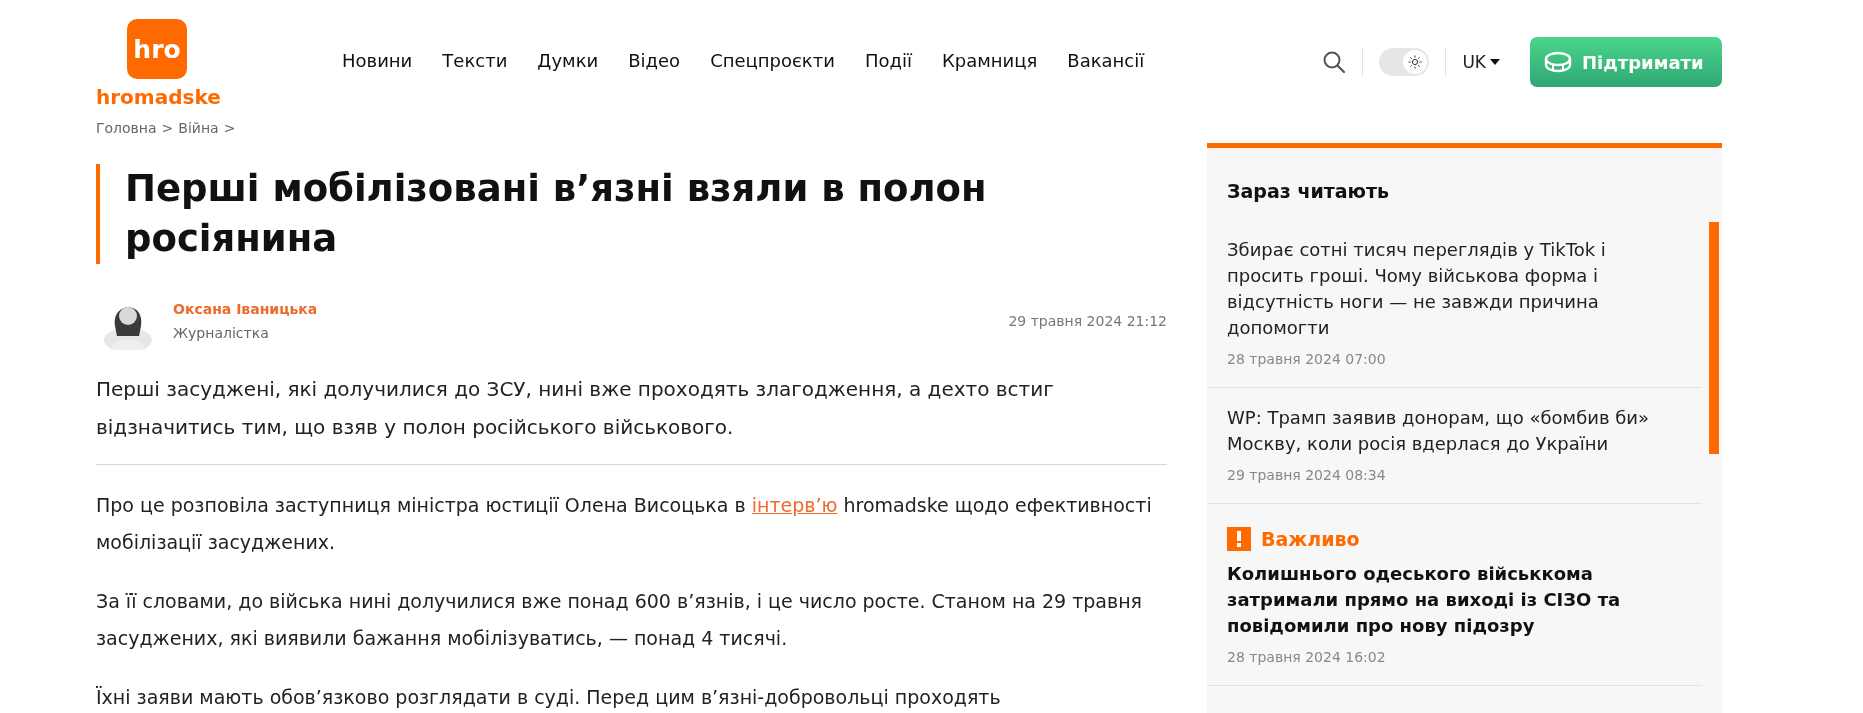  Describe the element at coordinates (1239, 539) in the screenshot. I see `alert-icon` at that location.